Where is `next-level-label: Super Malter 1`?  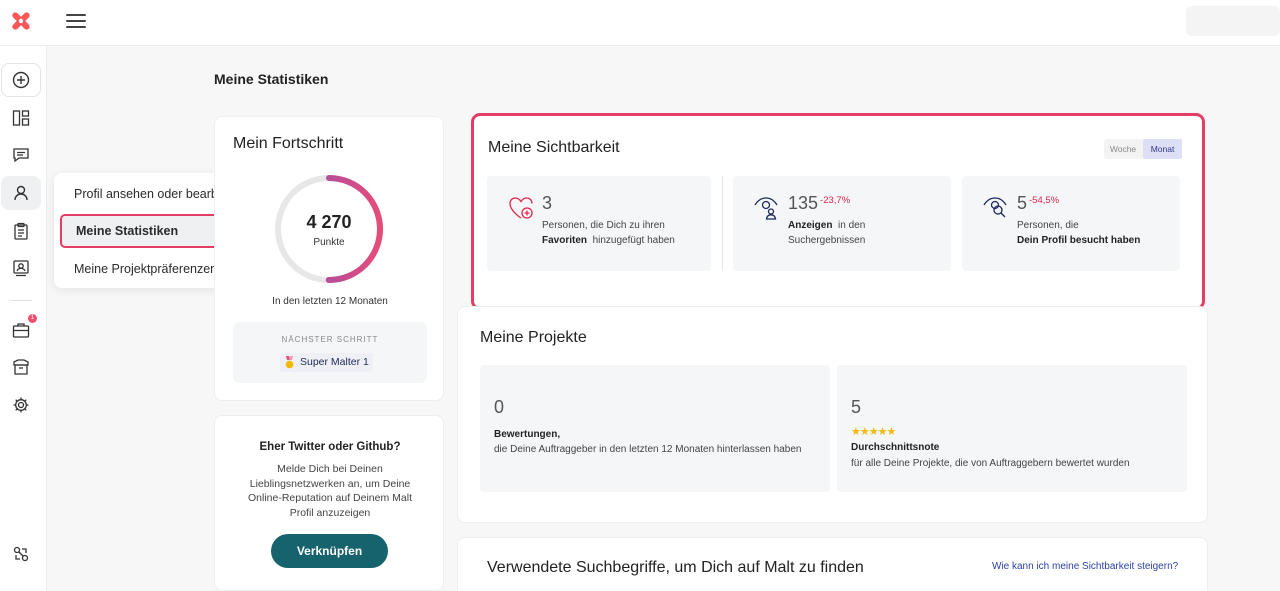
next-level-label: Super Malter 1 is located at coordinates (334, 362).